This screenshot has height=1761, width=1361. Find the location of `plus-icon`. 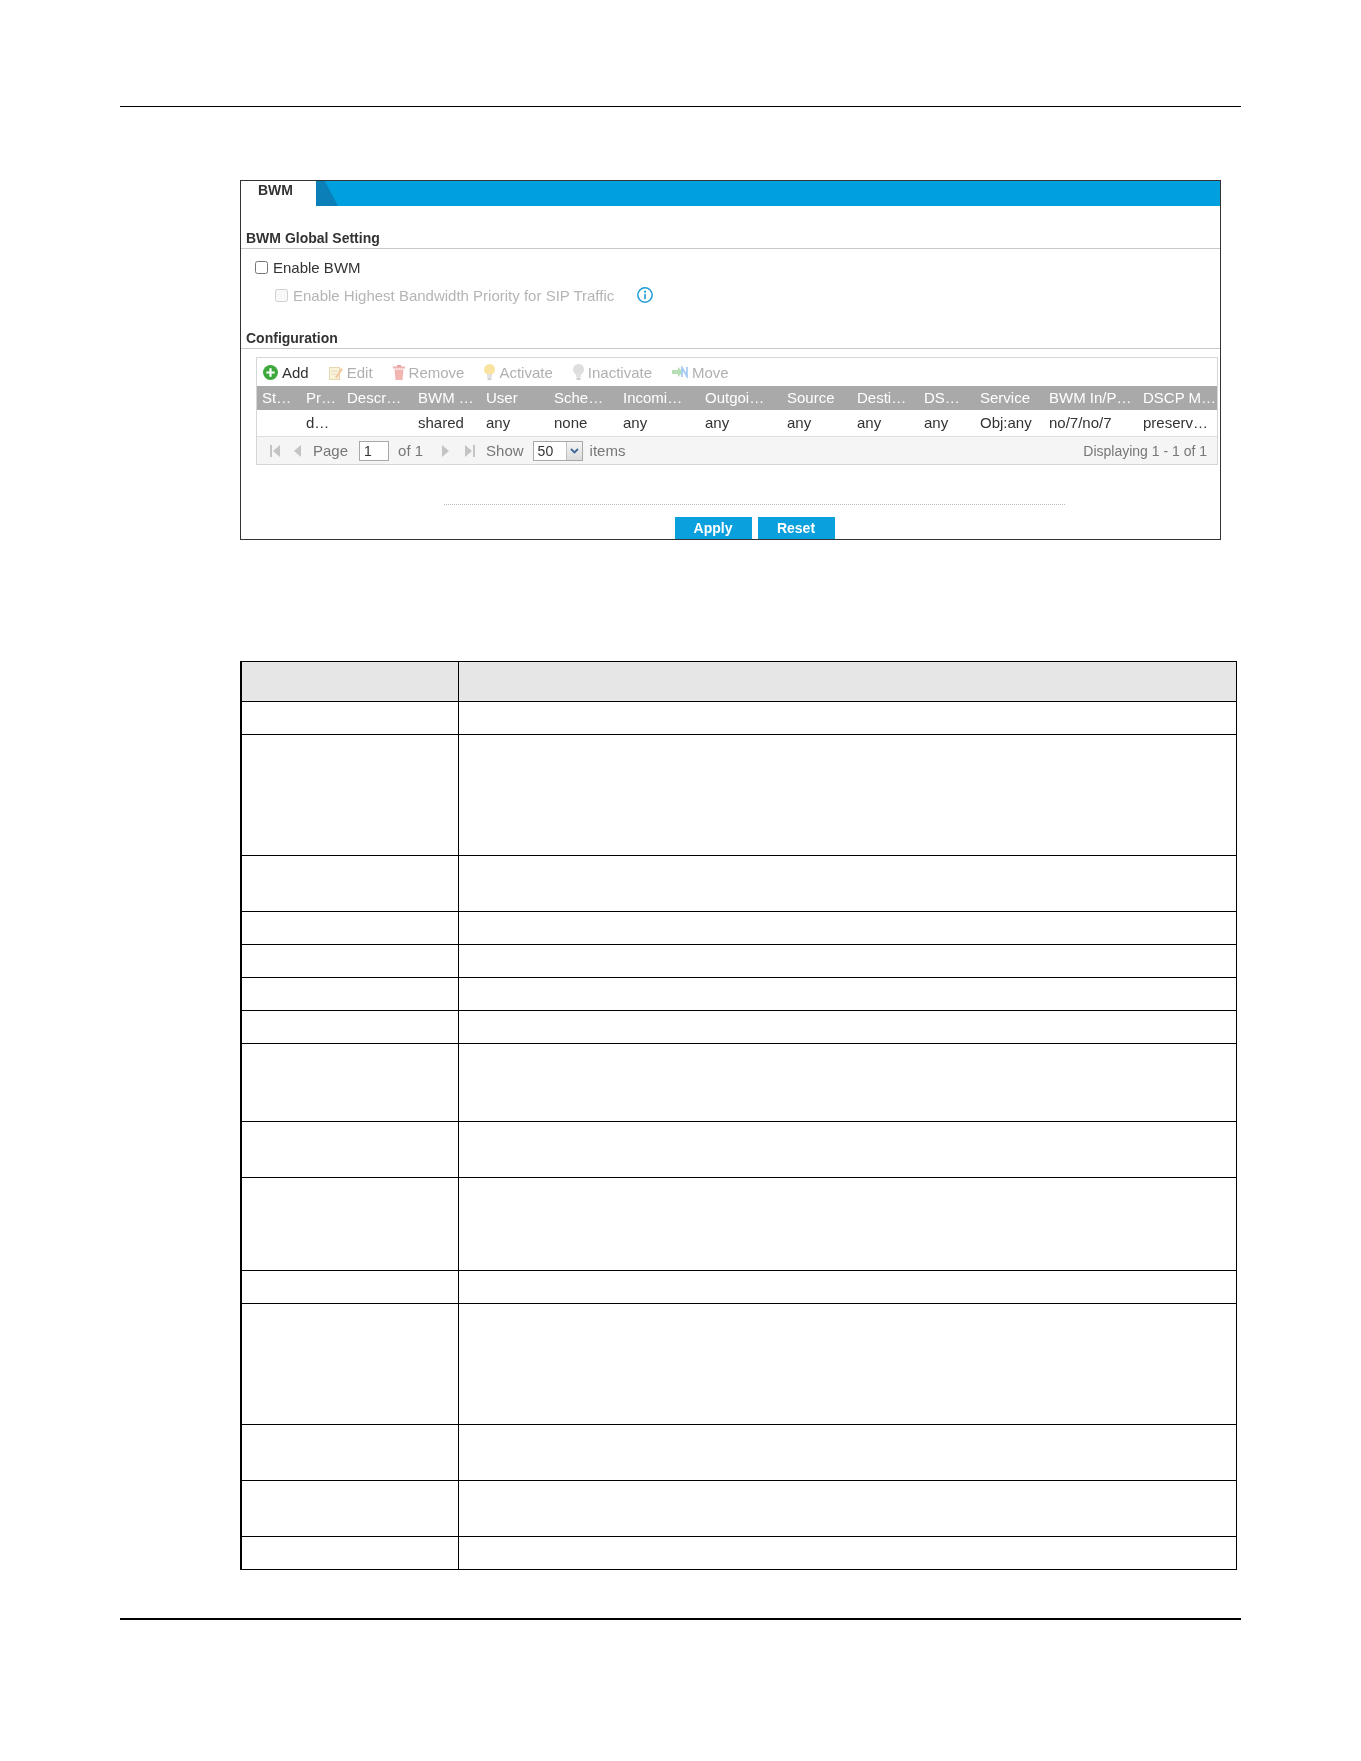

plus-icon is located at coordinates (270, 372).